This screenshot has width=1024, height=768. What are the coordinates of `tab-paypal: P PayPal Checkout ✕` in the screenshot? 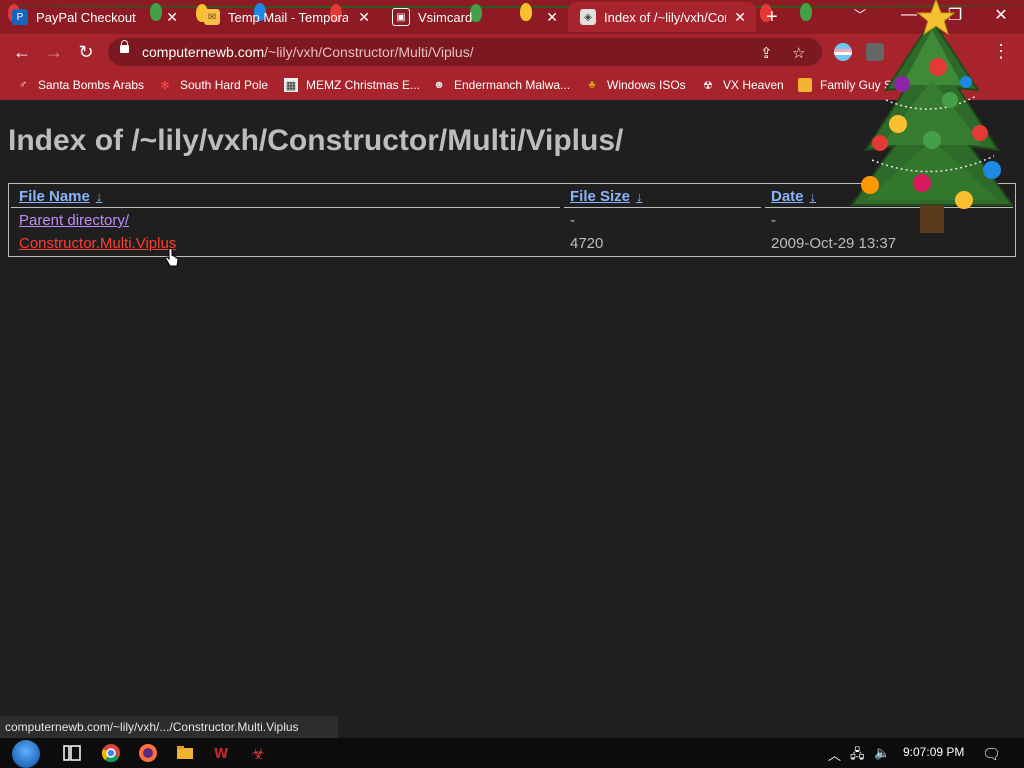 It's located at (94, 17).